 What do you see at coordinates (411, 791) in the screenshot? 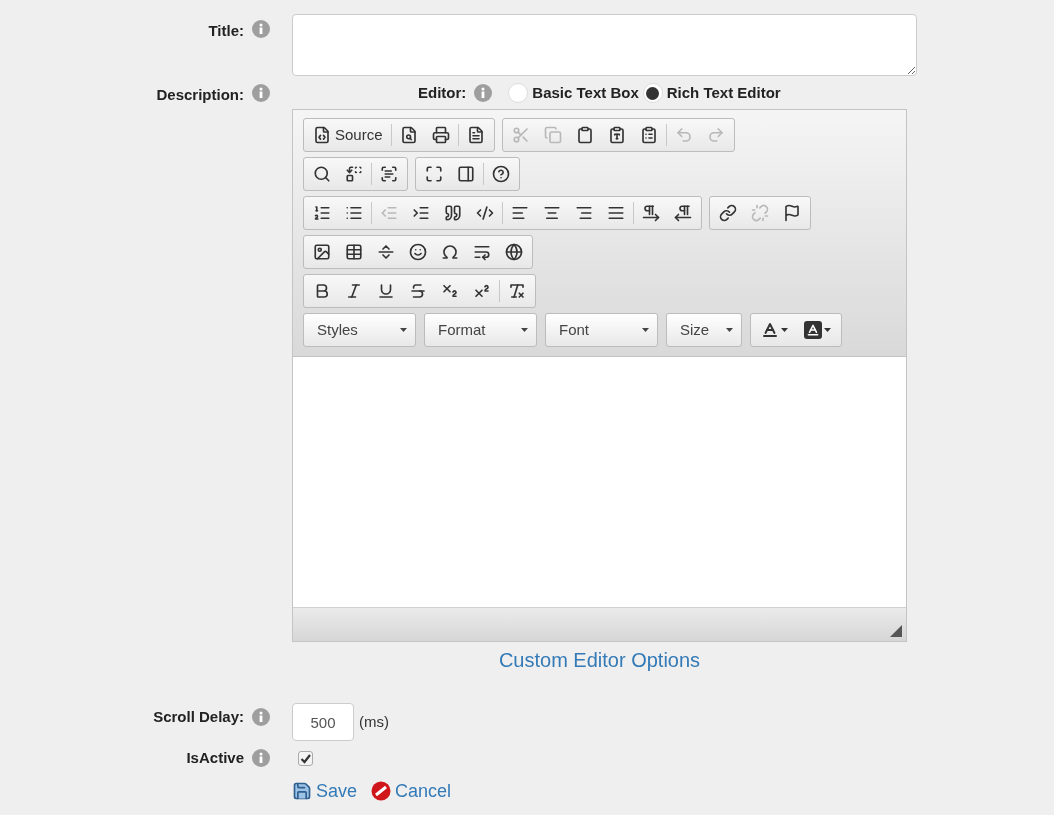
I see `cancel-link: Cancel` at bounding box center [411, 791].